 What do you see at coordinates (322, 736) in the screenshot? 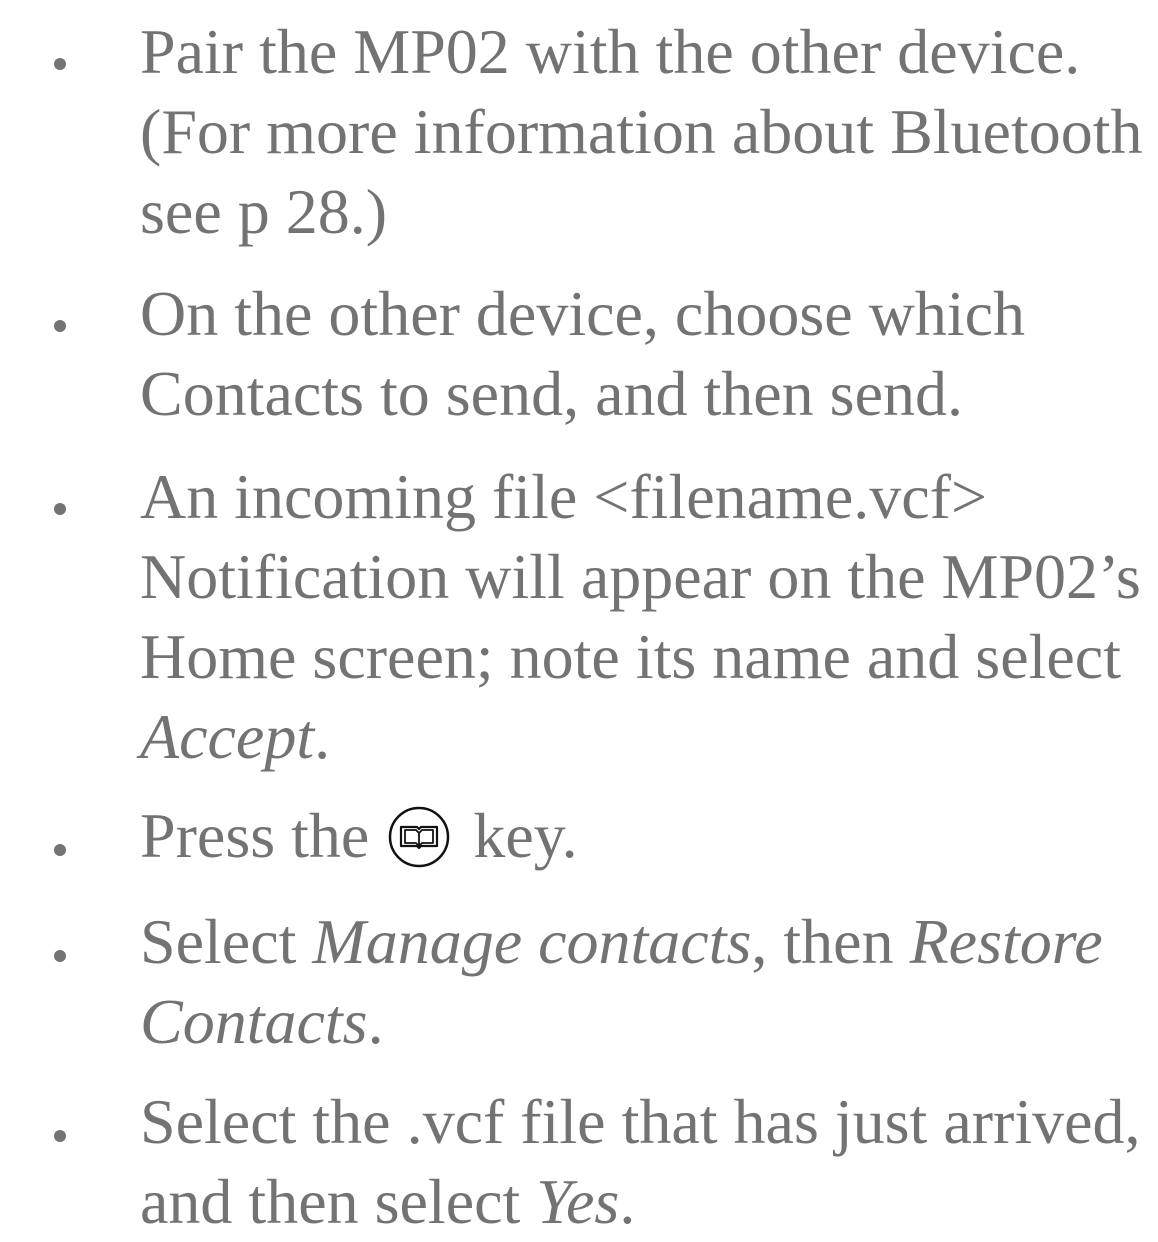
I see `step-3-end: .` at bounding box center [322, 736].